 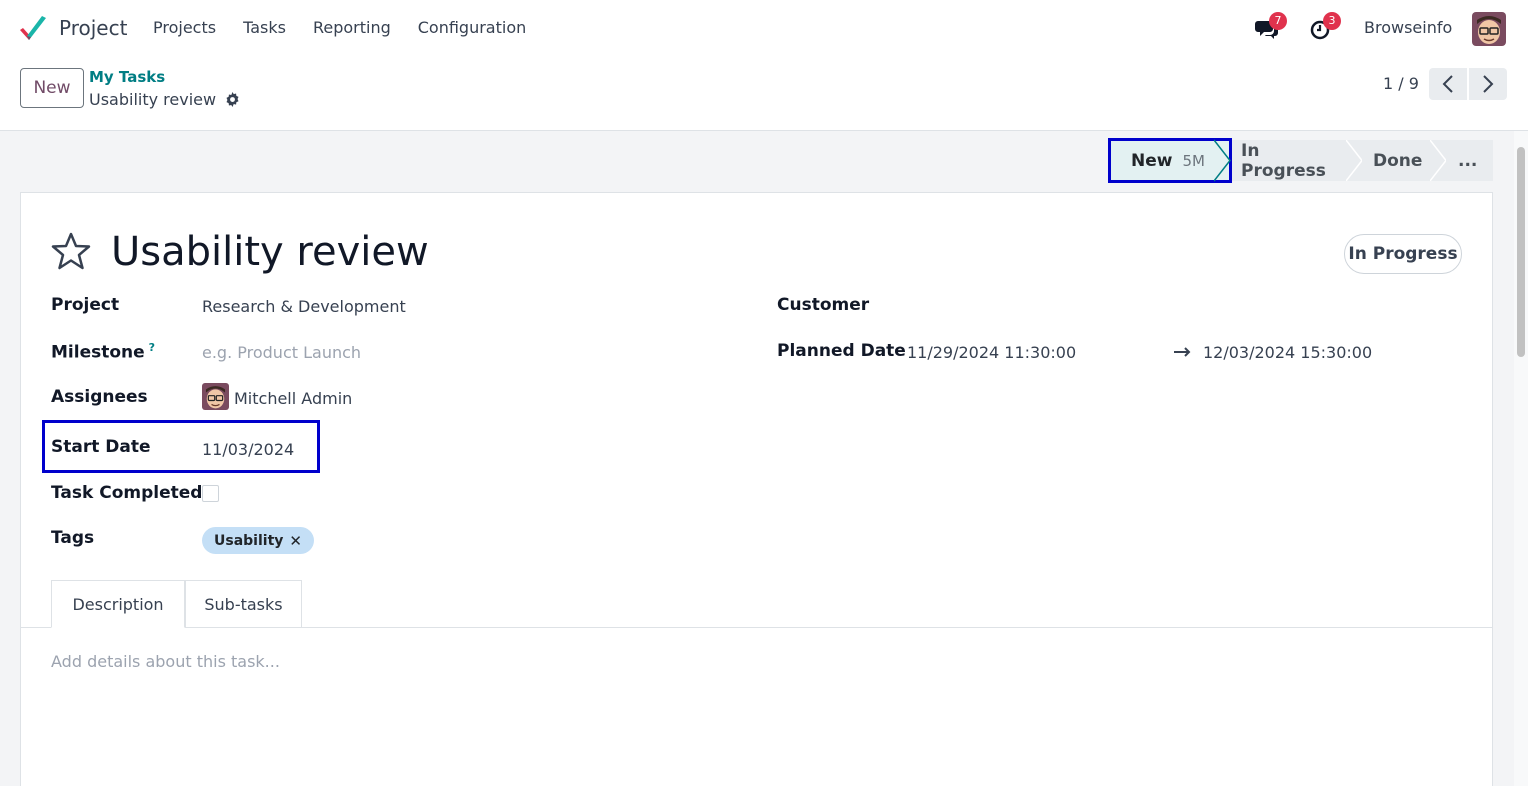 I want to click on tag-label: Usability, so click(x=249, y=540).